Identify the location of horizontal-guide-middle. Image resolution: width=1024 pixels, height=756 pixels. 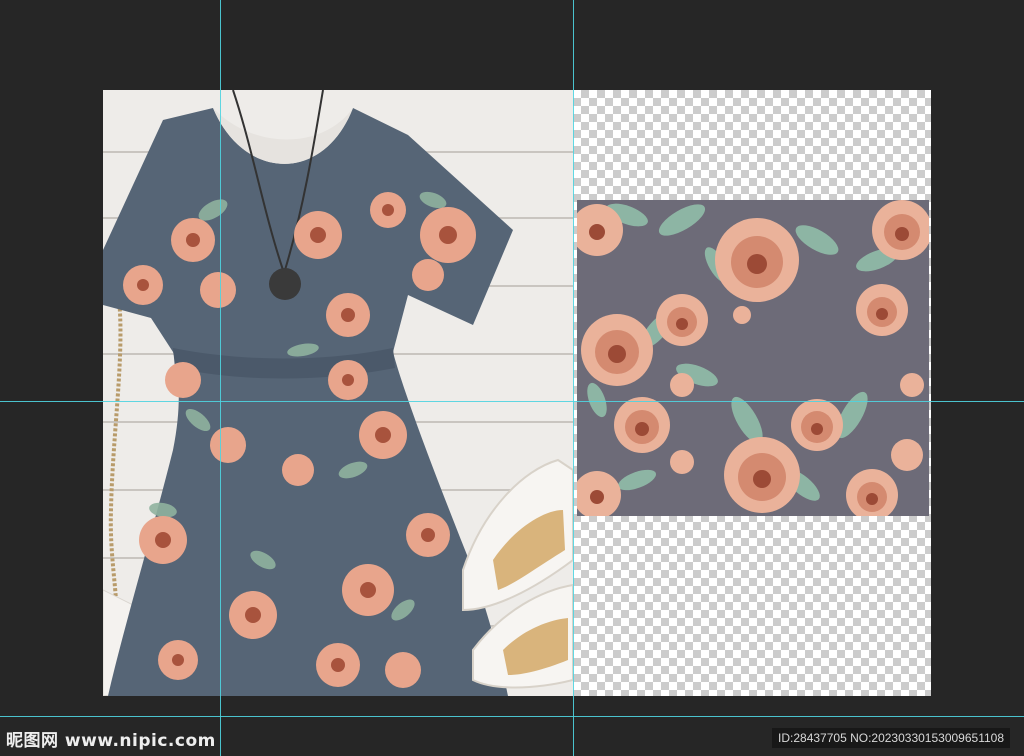
(512, 401).